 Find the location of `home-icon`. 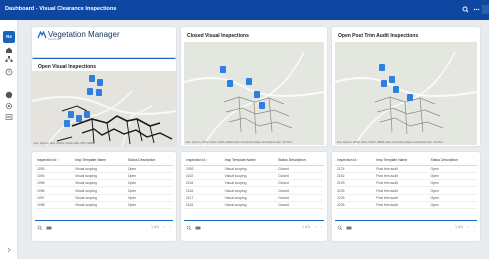

home-icon is located at coordinates (9, 50).